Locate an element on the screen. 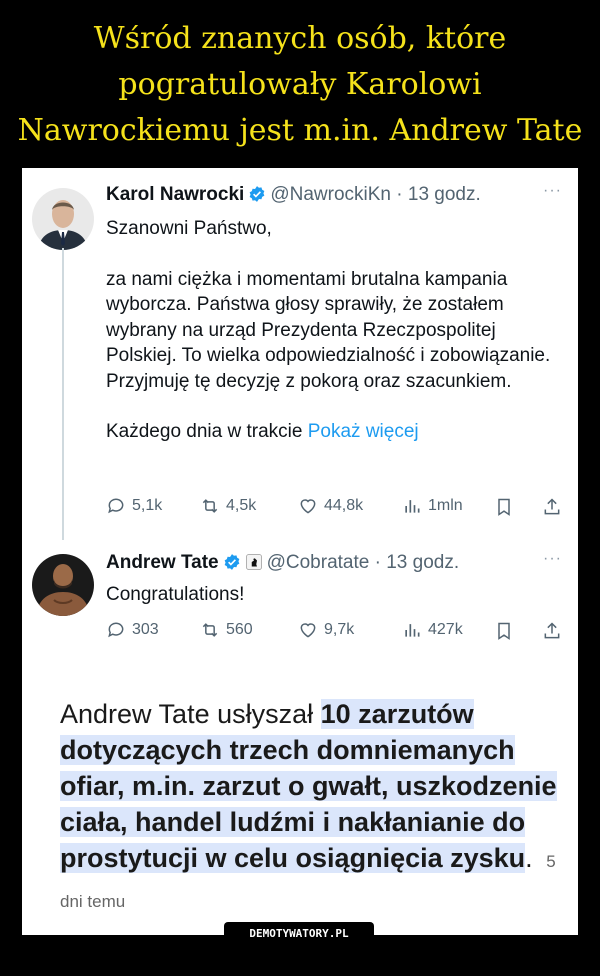  thread-line is located at coordinates (63, 394).